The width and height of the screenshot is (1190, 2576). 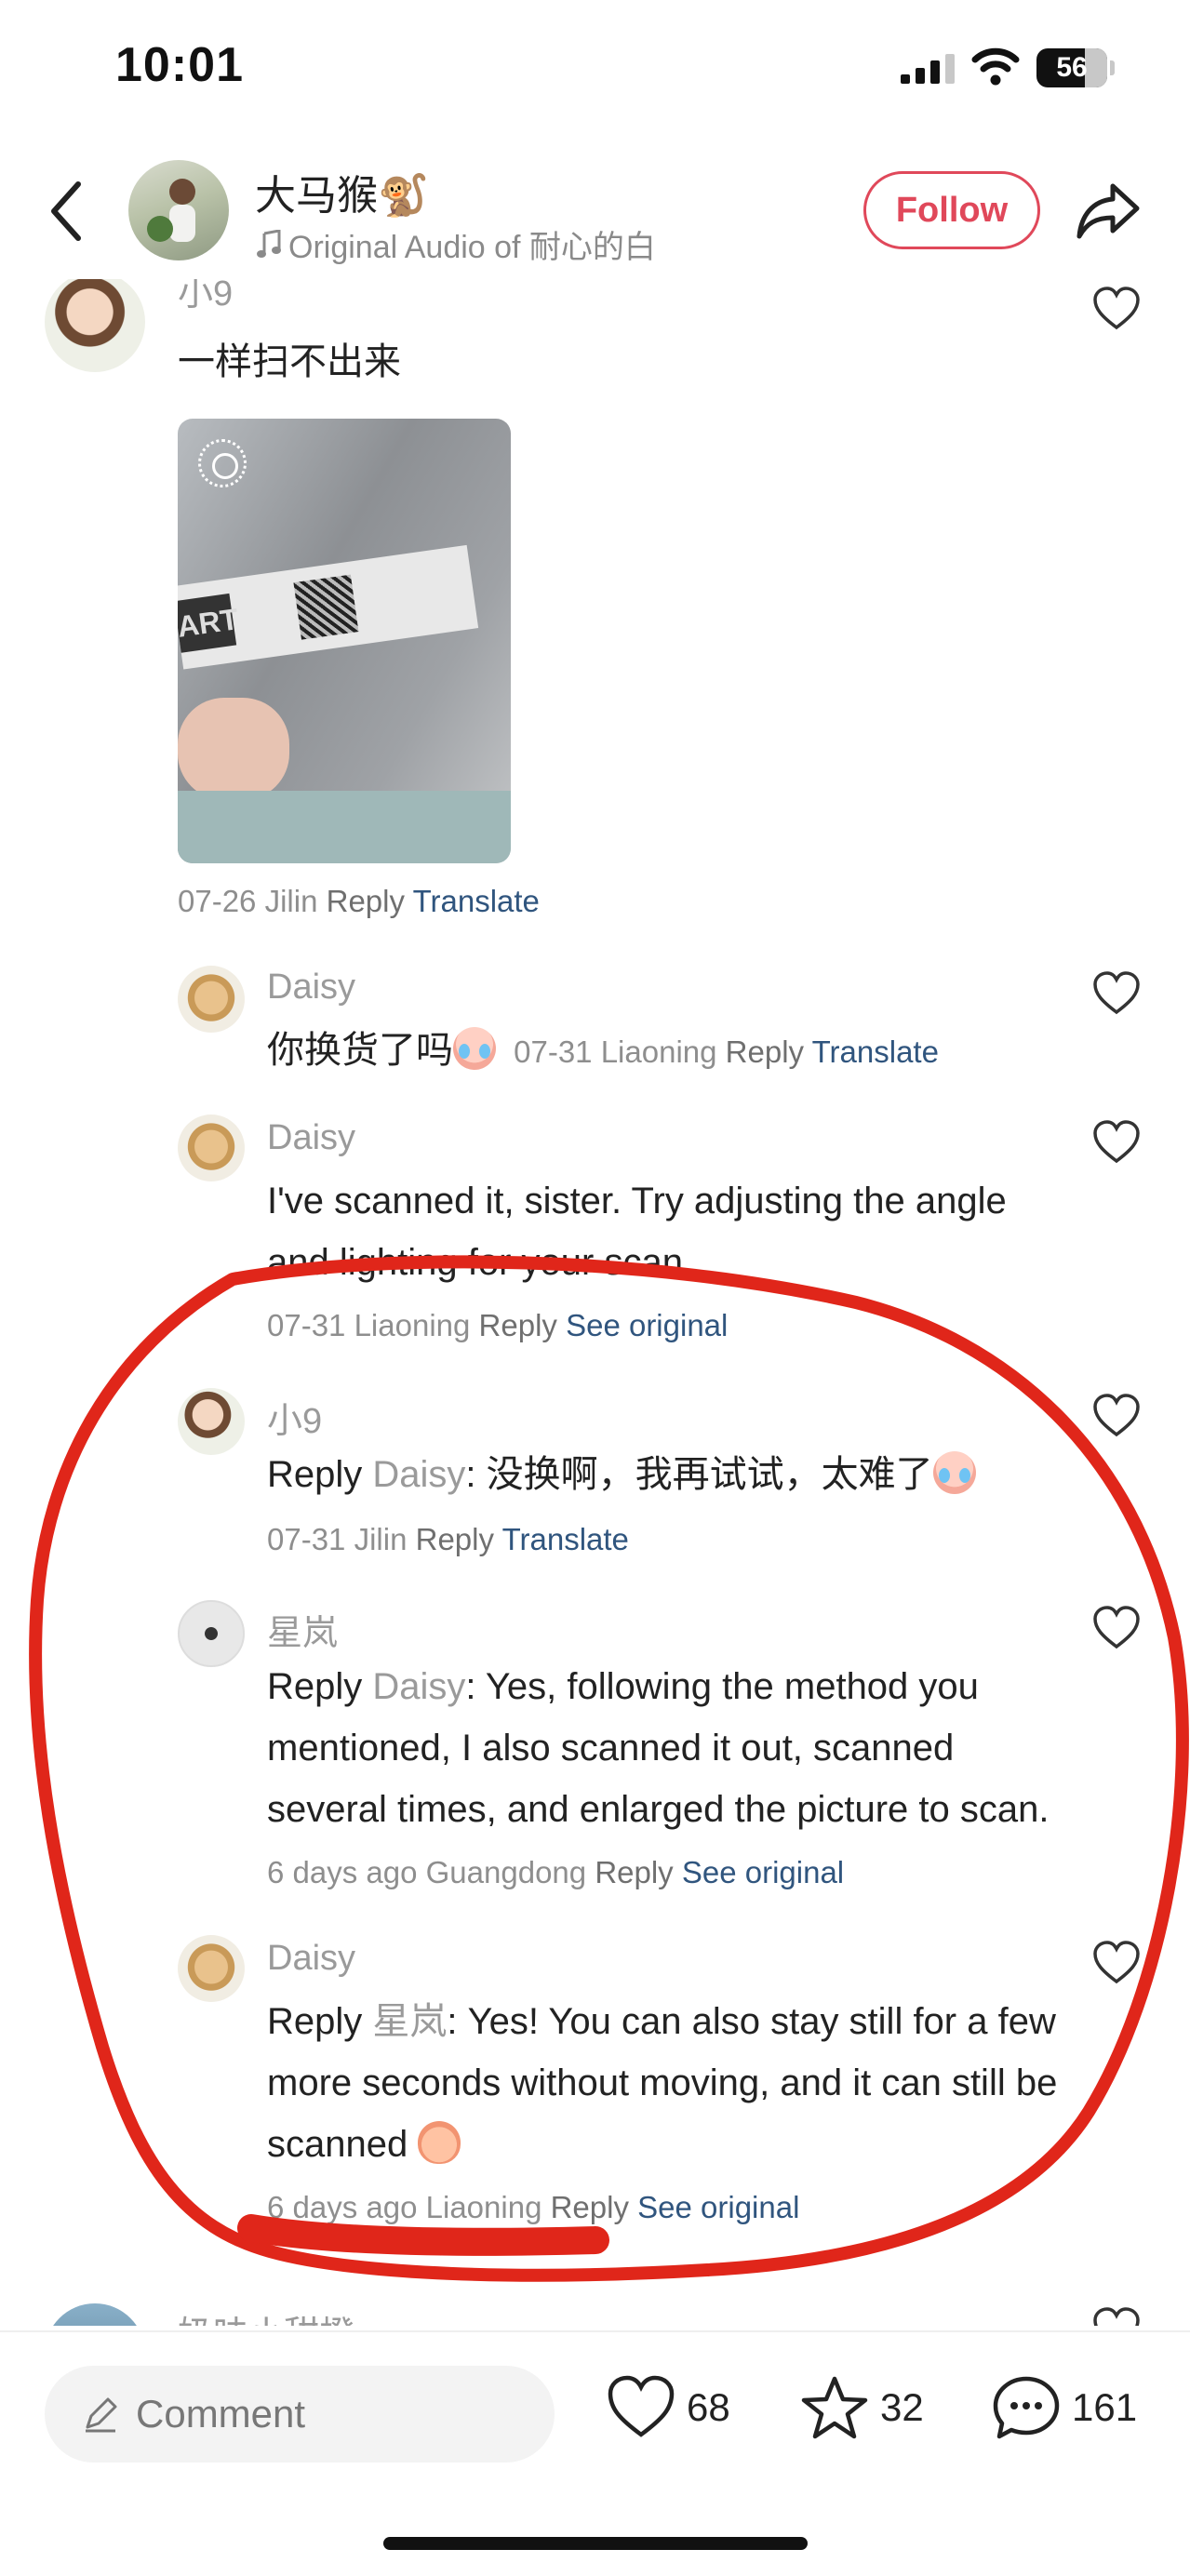 I want to click on signal-icon, so click(x=928, y=69).